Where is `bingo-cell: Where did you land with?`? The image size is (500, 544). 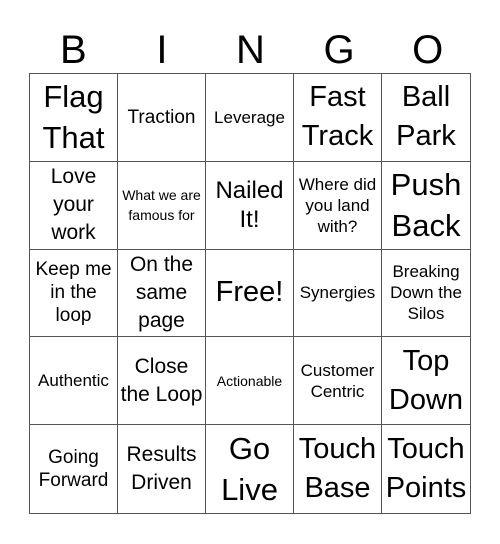
bingo-cell: Where did you land with? is located at coordinates (338, 205).